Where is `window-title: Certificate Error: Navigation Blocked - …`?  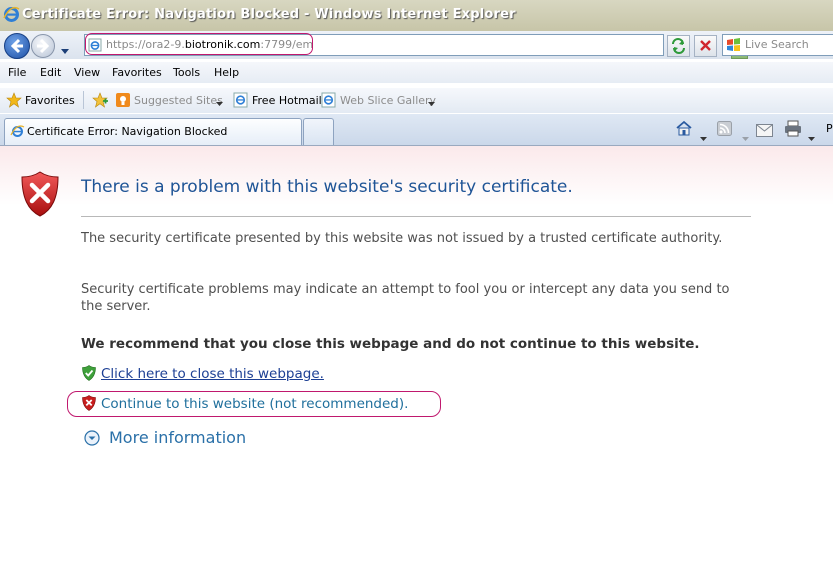 window-title: Certificate Error: Navigation Blocked - … is located at coordinates (269, 14).